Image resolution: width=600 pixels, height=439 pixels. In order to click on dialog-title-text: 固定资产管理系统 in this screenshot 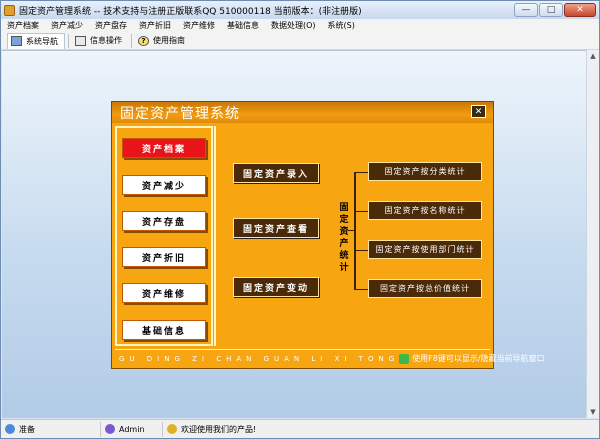, I will do `click(180, 113)`.